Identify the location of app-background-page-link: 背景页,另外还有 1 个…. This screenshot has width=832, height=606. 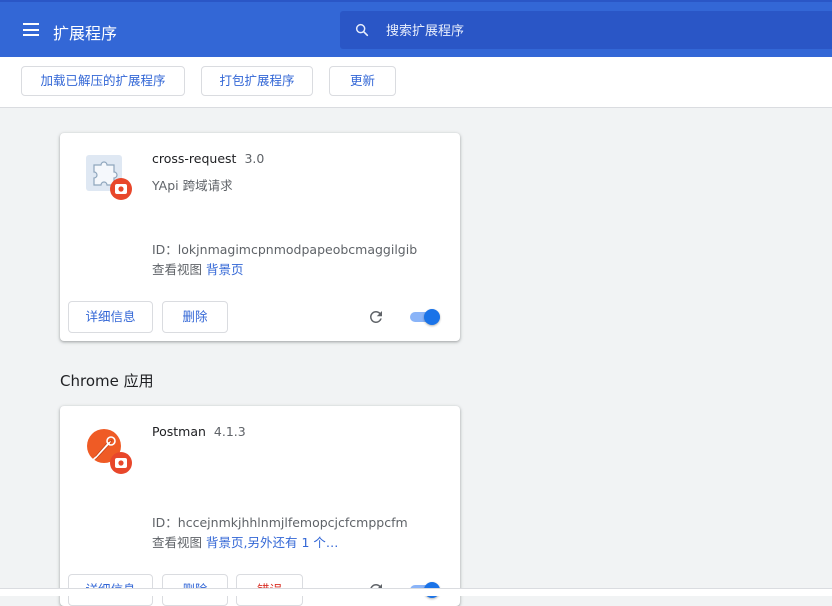
(272, 542).